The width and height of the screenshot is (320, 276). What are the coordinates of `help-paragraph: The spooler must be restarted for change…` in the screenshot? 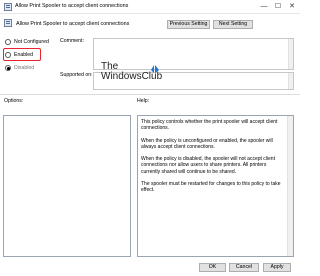 It's located at (211, 187).